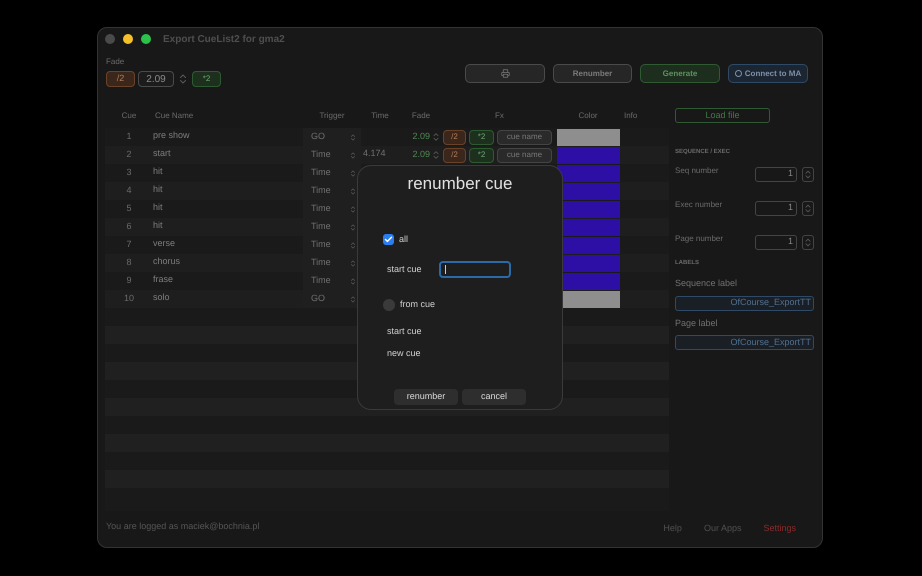 This screenshot has width=922, height=576. Describe the element at coordinates (499, 116) in the screenshot. I see `column-header: Fx` at that location.